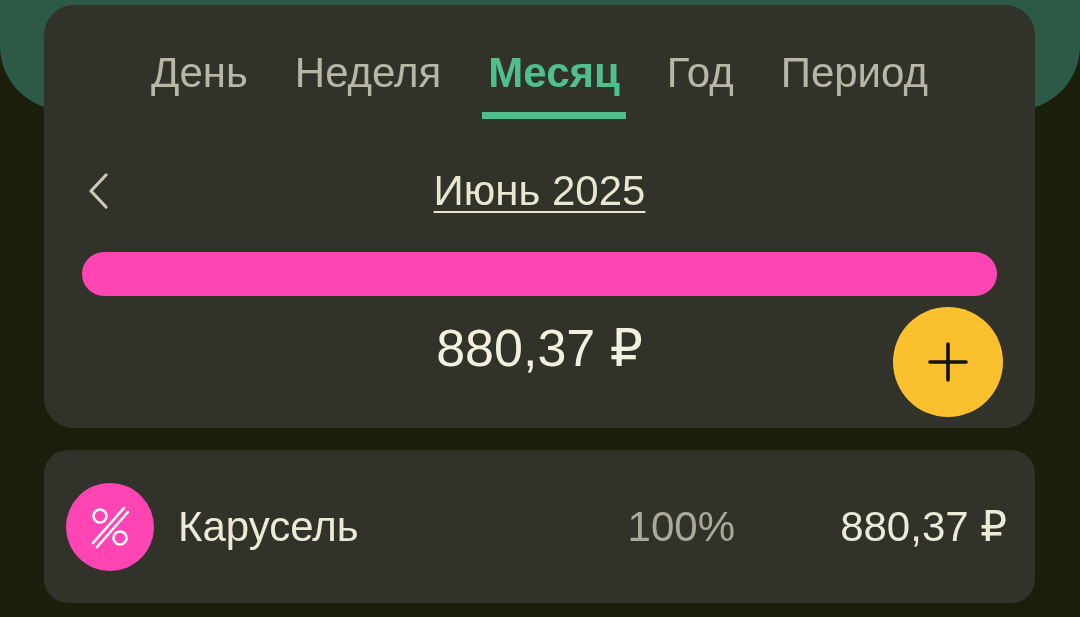 The width and height of the screenshot is (1080, 617). I want to click on period-tab: День, so click(199, 84).